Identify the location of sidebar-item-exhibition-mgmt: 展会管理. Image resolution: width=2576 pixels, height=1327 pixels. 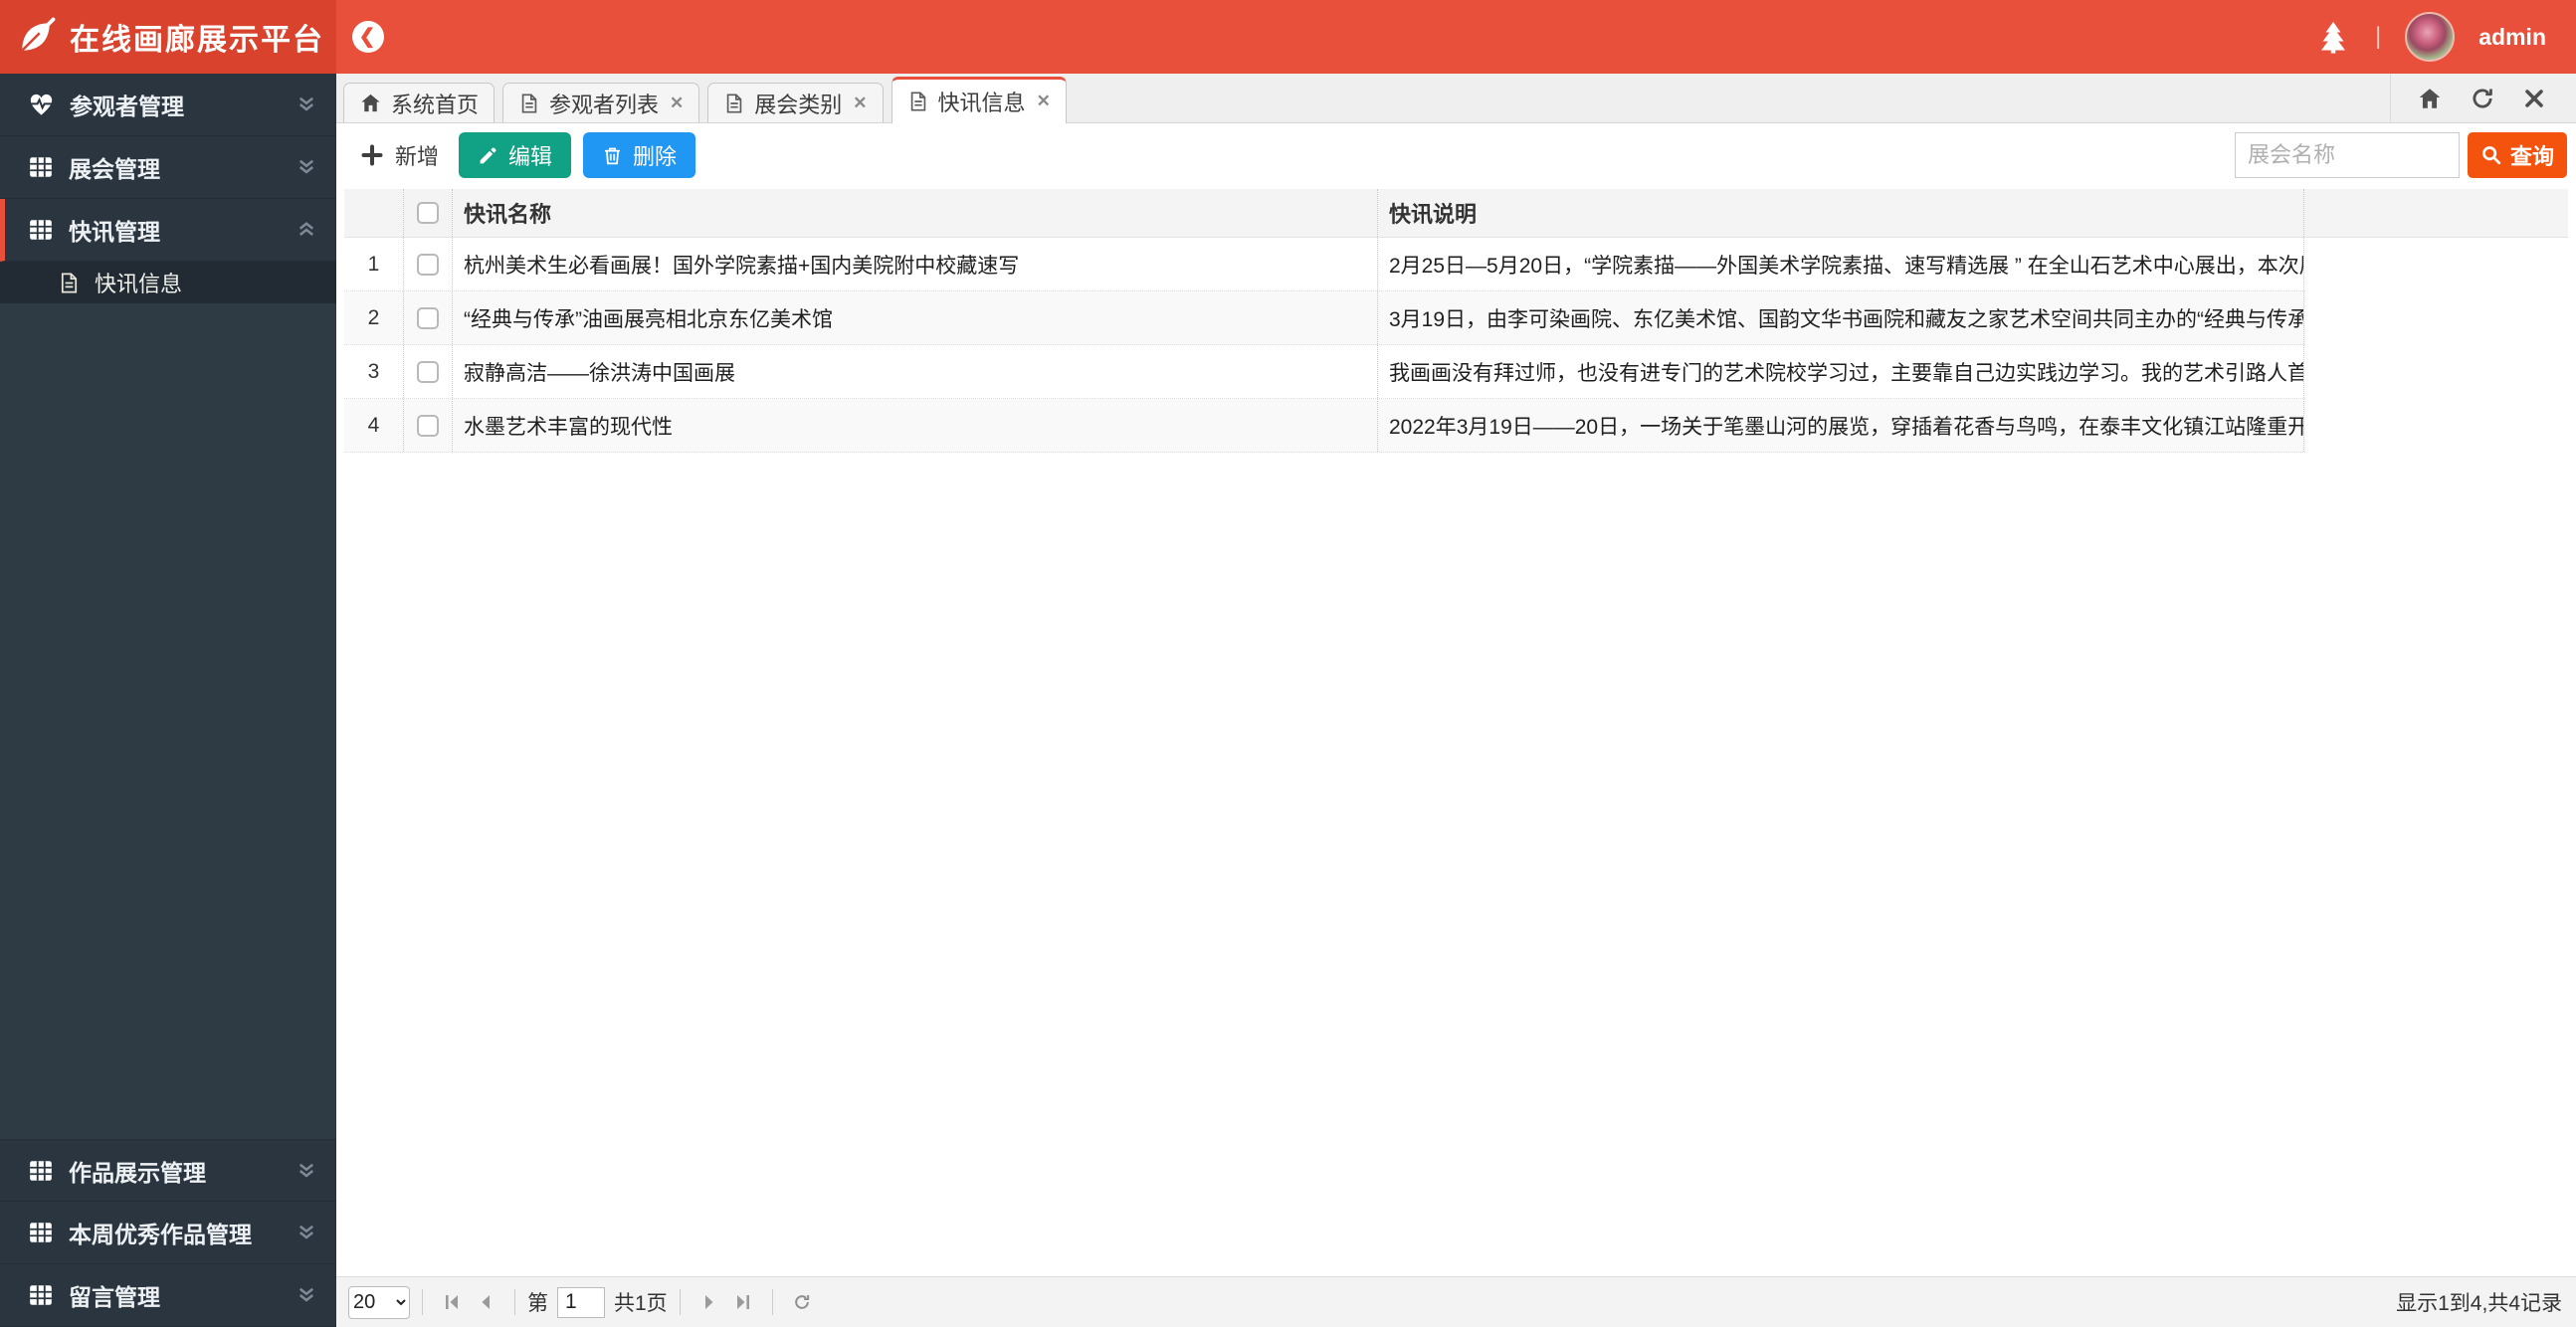
(168, 167).